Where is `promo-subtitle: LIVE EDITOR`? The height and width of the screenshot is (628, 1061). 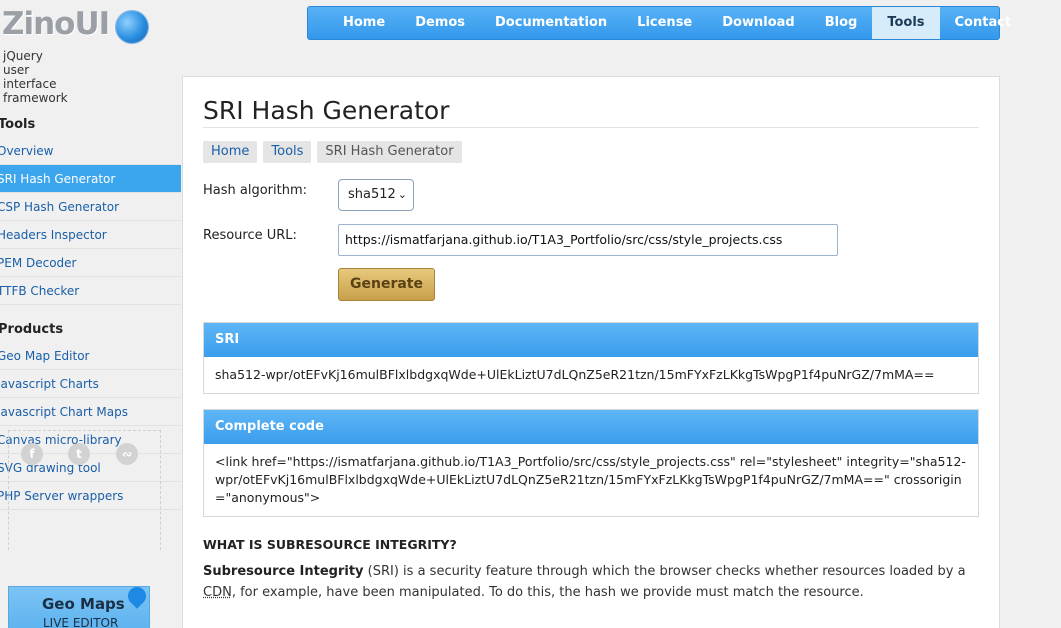 promo-subtitle: LIVE EDITOR is located at coordinates (81, 622).